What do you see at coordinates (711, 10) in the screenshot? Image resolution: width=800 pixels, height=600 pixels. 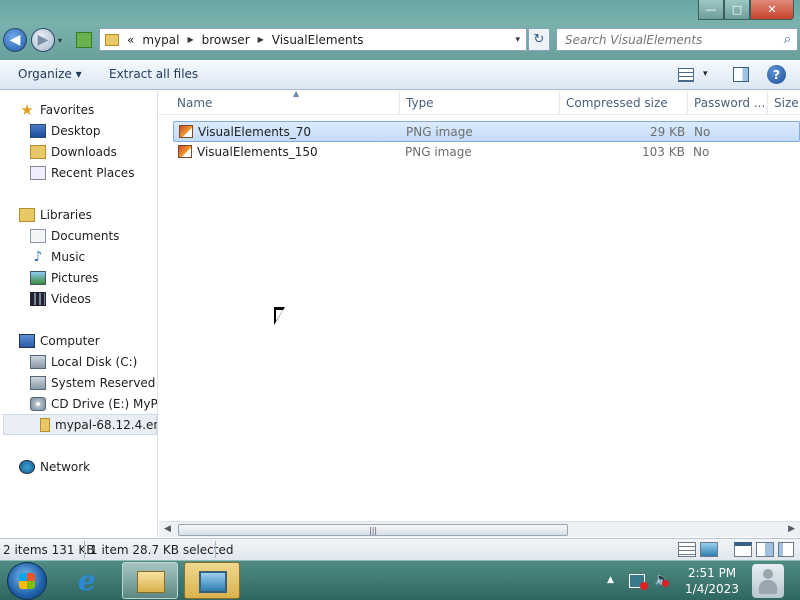 I see `minimize-button: —` at bounding box center [711, 10].